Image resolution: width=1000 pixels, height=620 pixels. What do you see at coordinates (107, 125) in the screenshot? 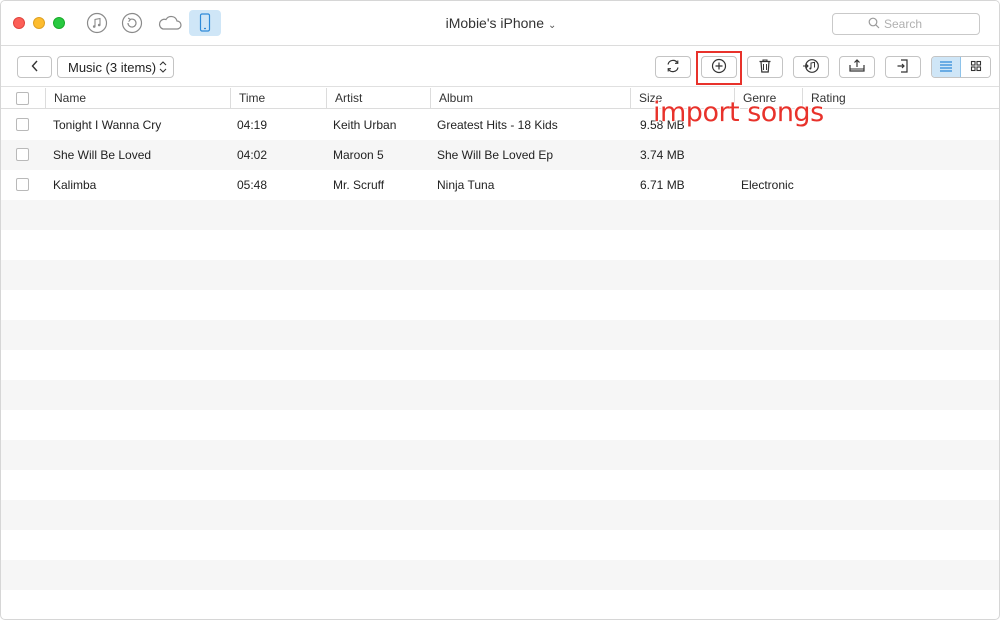
I see `song-name: Tonight I Wanna Cry` at bounding box center [107, 125].